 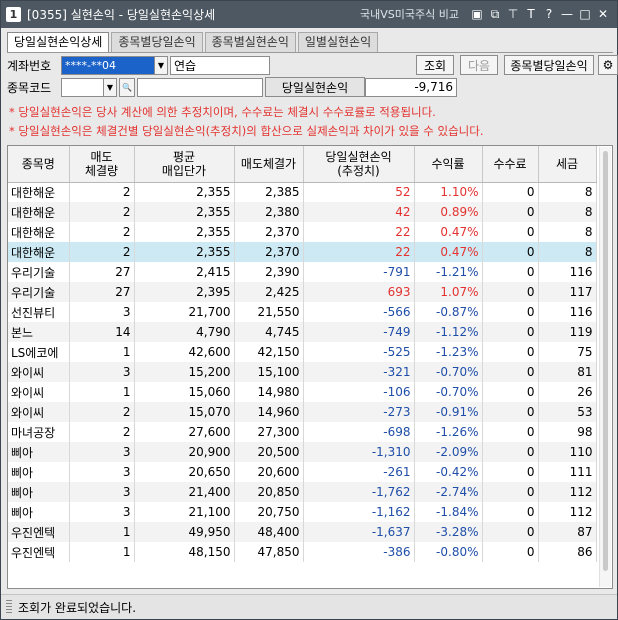 I want to click on table-row: 삐아 3 21,100 20,750 -1,162 -1.84% 0 112, so click(x=302, y=512).